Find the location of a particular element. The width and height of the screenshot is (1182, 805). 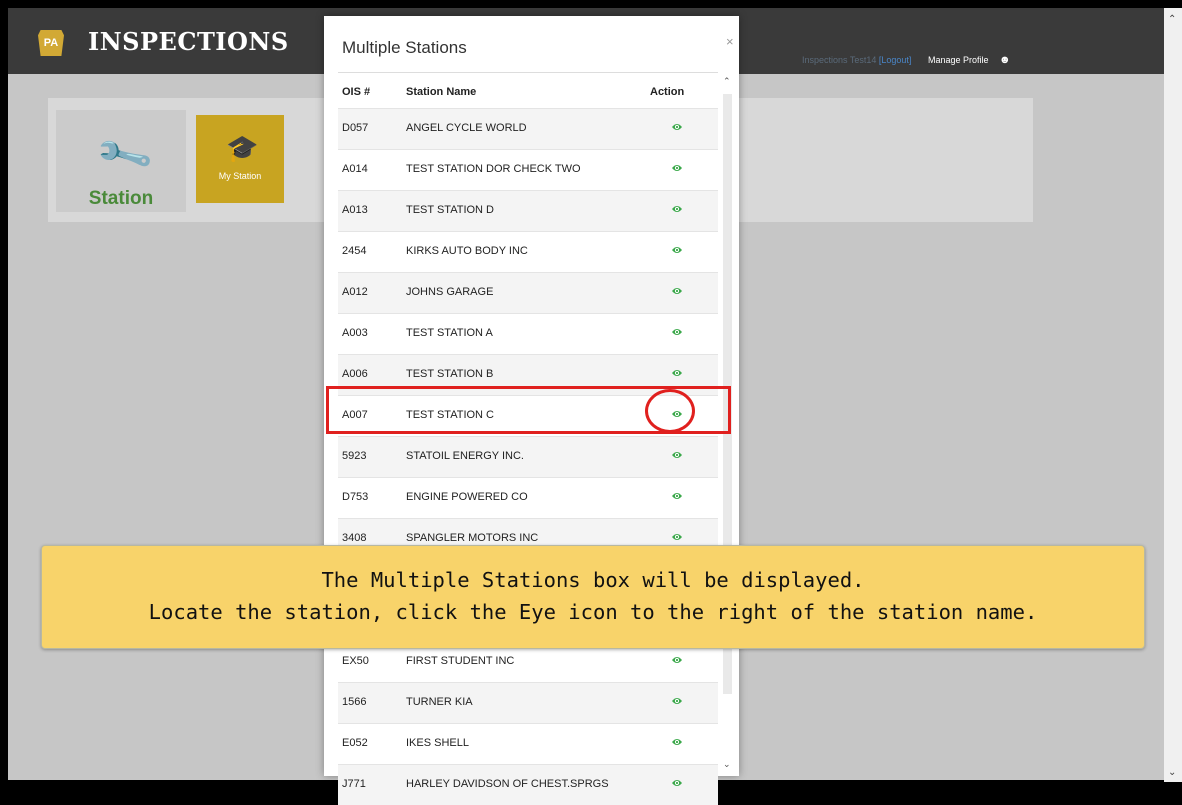

ois-cell: 3408 is located at coordinates (354, 538).